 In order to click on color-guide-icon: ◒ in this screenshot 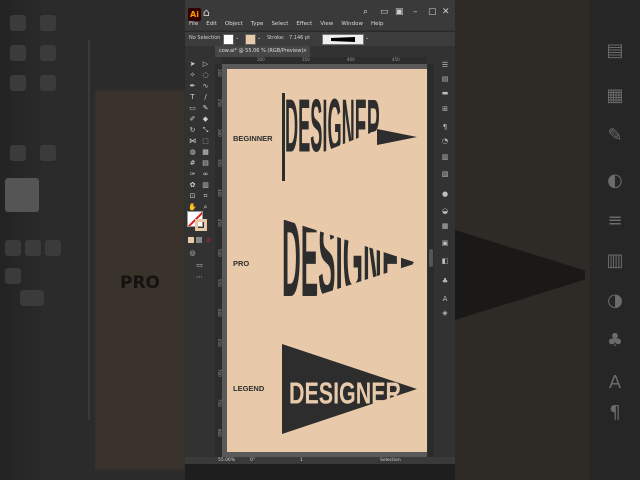, I will do `click(445, 211)`.